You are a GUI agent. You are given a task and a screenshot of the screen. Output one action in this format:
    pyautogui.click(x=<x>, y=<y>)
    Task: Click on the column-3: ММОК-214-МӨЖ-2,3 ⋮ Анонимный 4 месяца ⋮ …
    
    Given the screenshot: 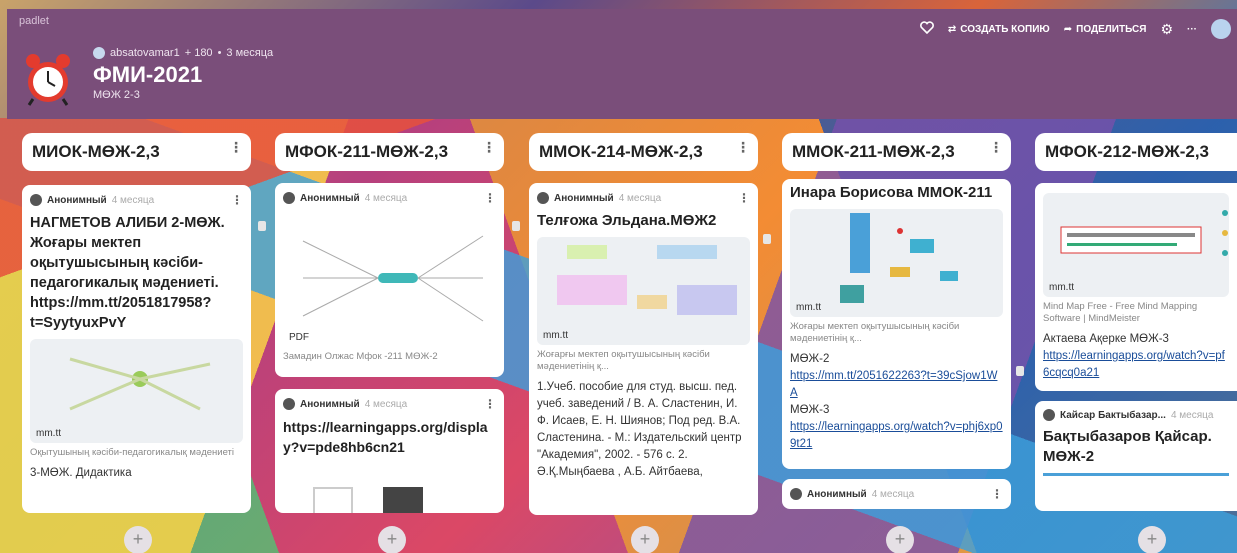 What is the action you would take?
    pyautogui.click(x=643, y=324)
    